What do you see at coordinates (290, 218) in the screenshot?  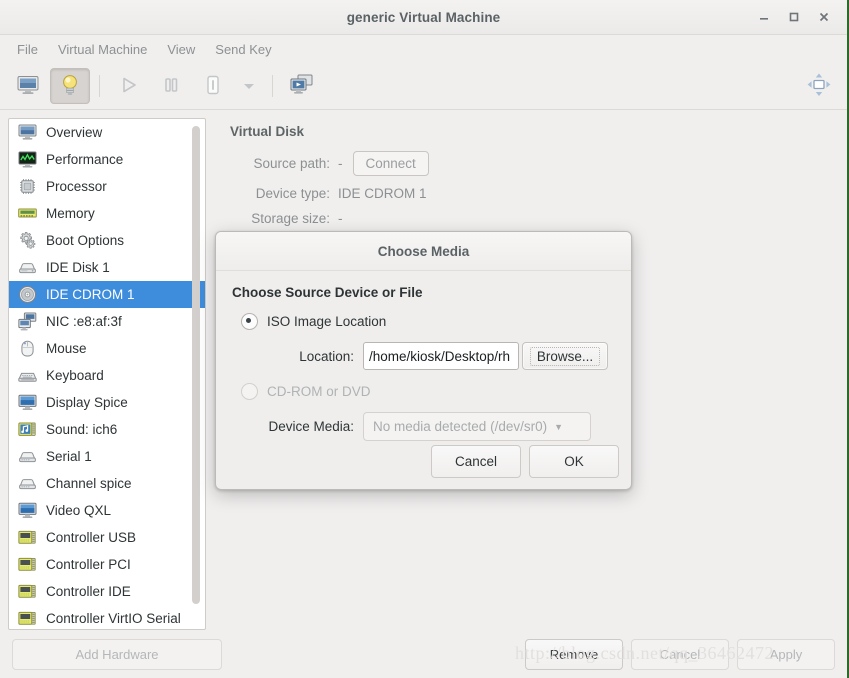 I see `storage-size-label: Storage size:` at bounding box center [290, 218].